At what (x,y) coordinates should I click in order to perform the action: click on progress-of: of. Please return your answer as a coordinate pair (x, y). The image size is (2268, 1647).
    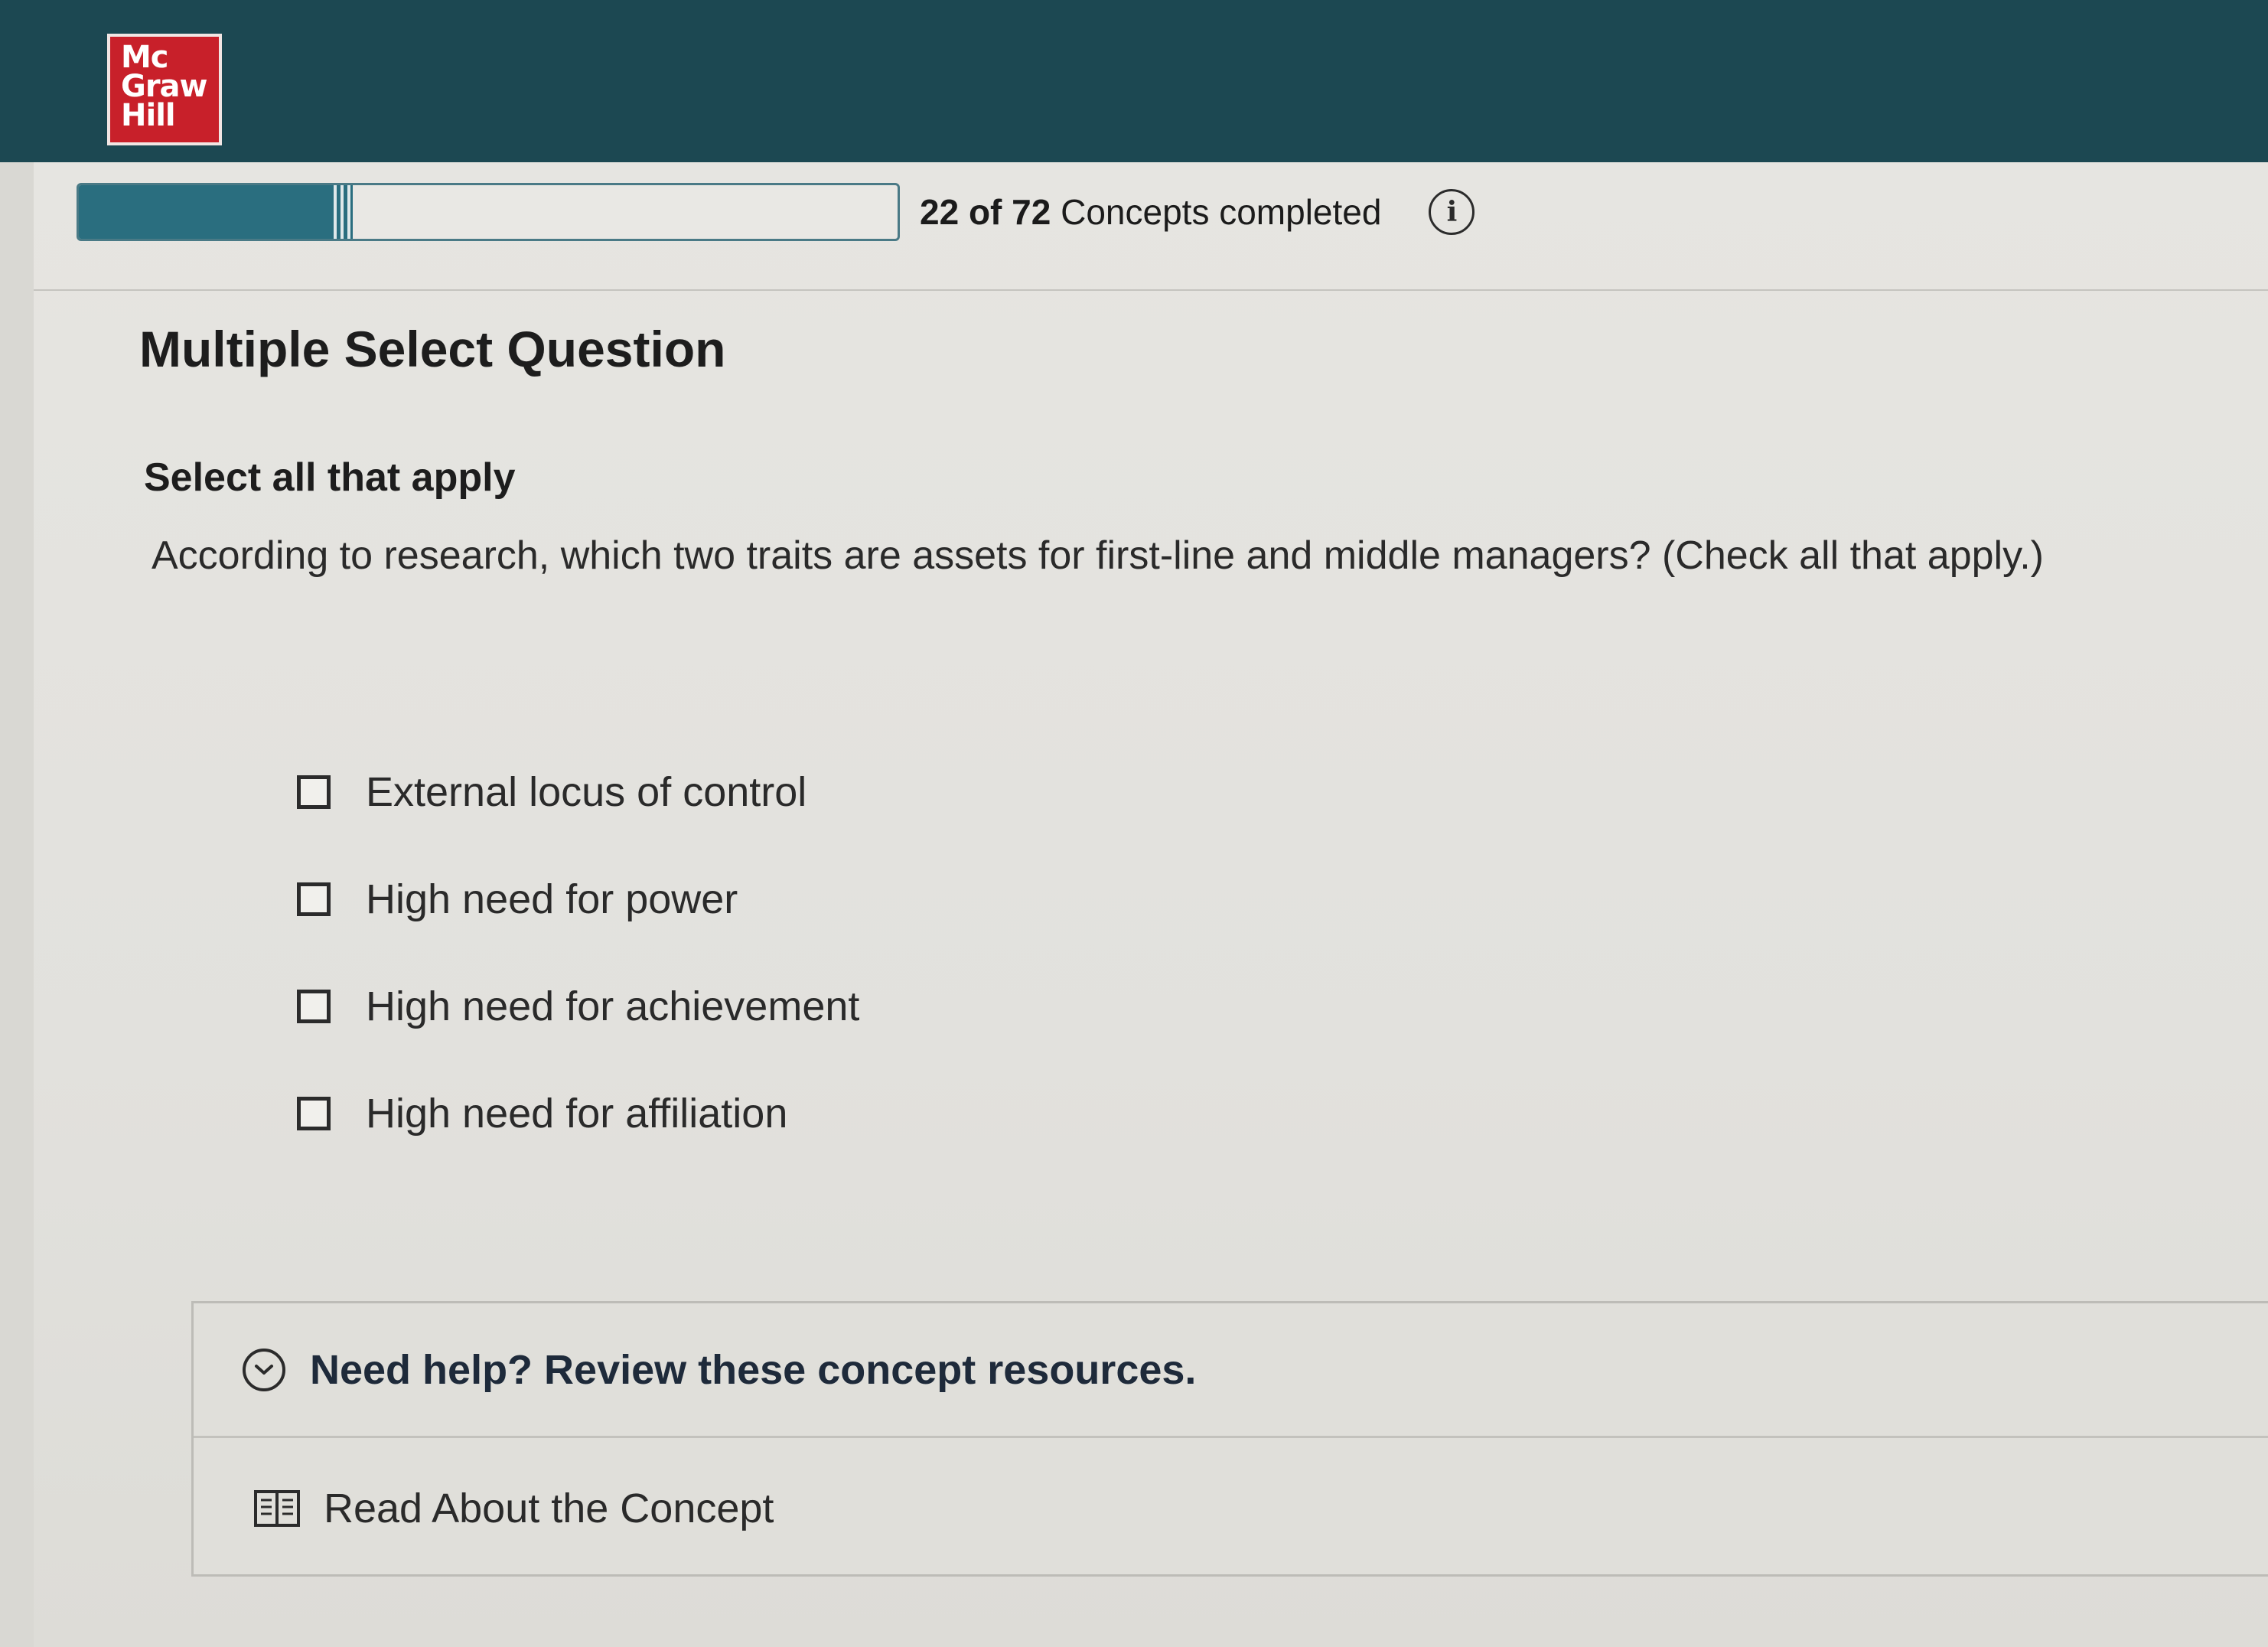
    Looking at the image, I should click on (985, 212).